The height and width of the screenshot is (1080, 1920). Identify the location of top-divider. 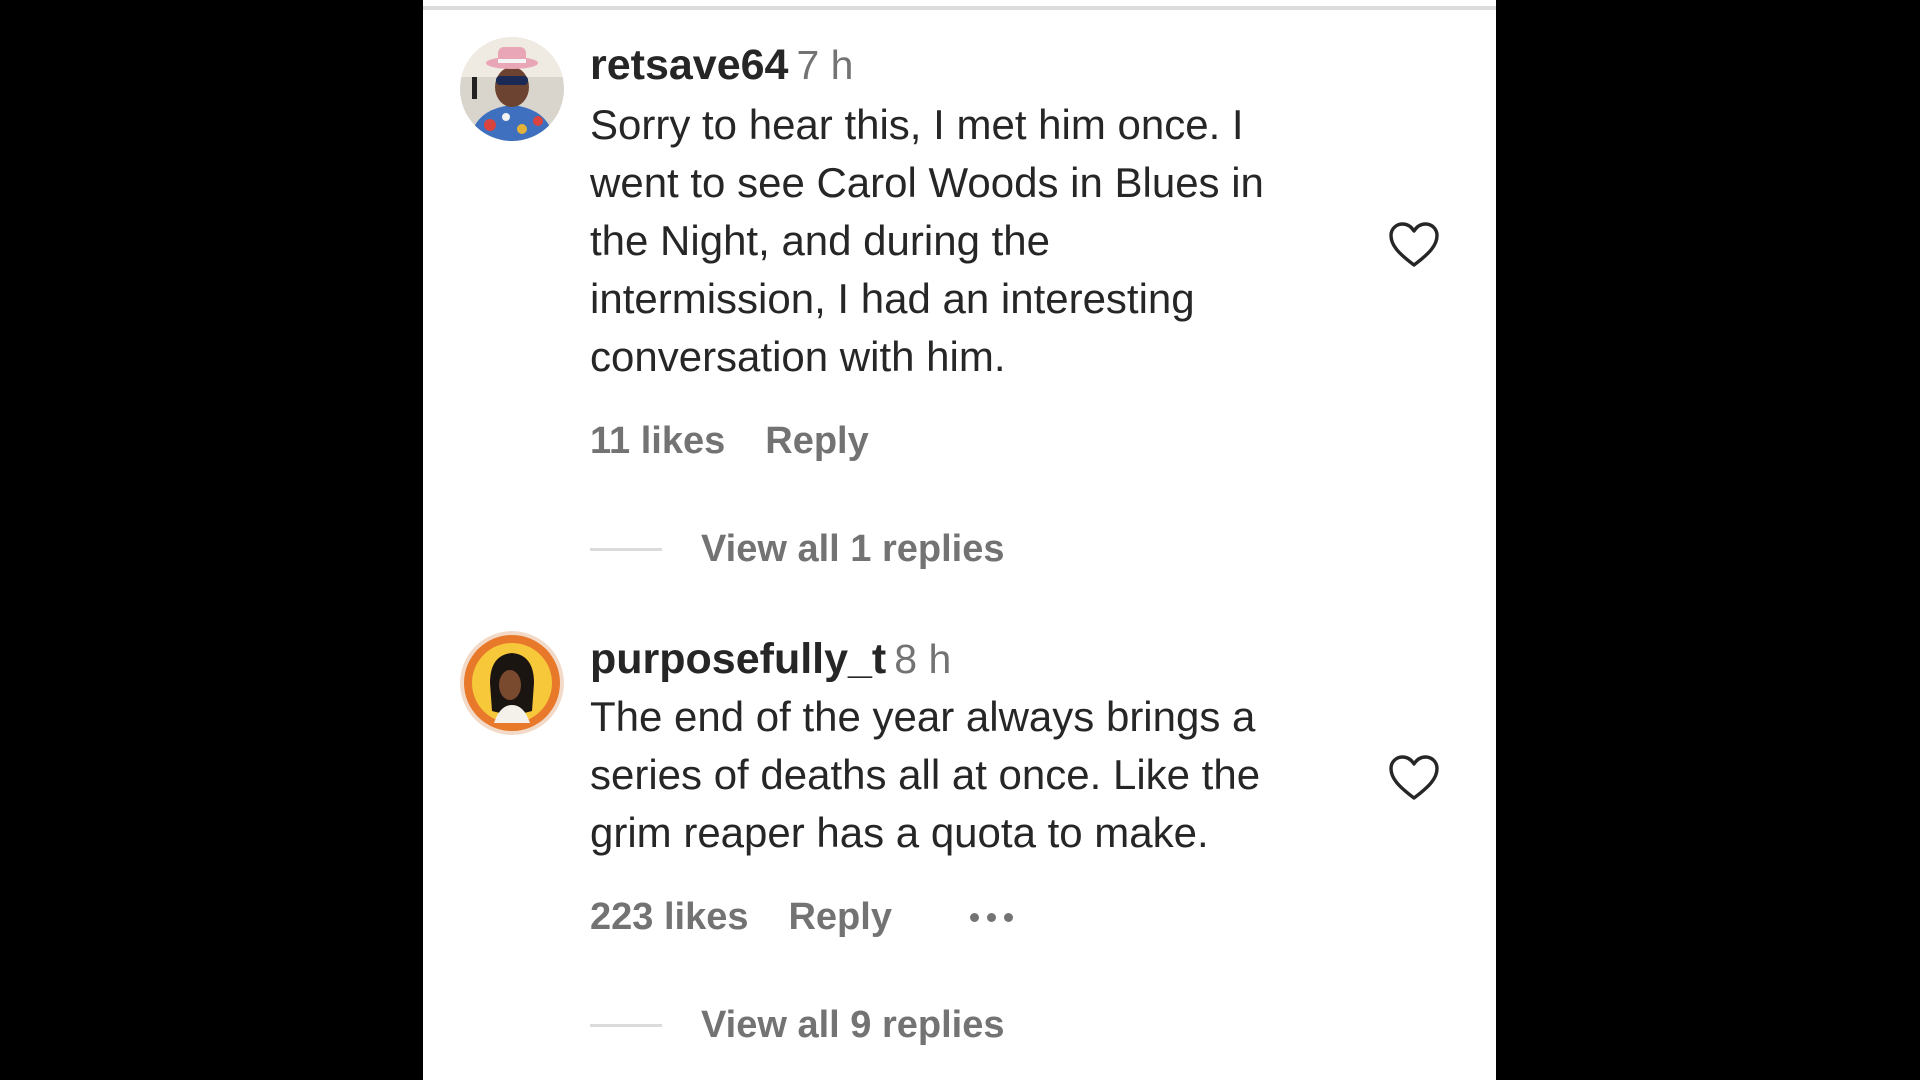
(959, 8).